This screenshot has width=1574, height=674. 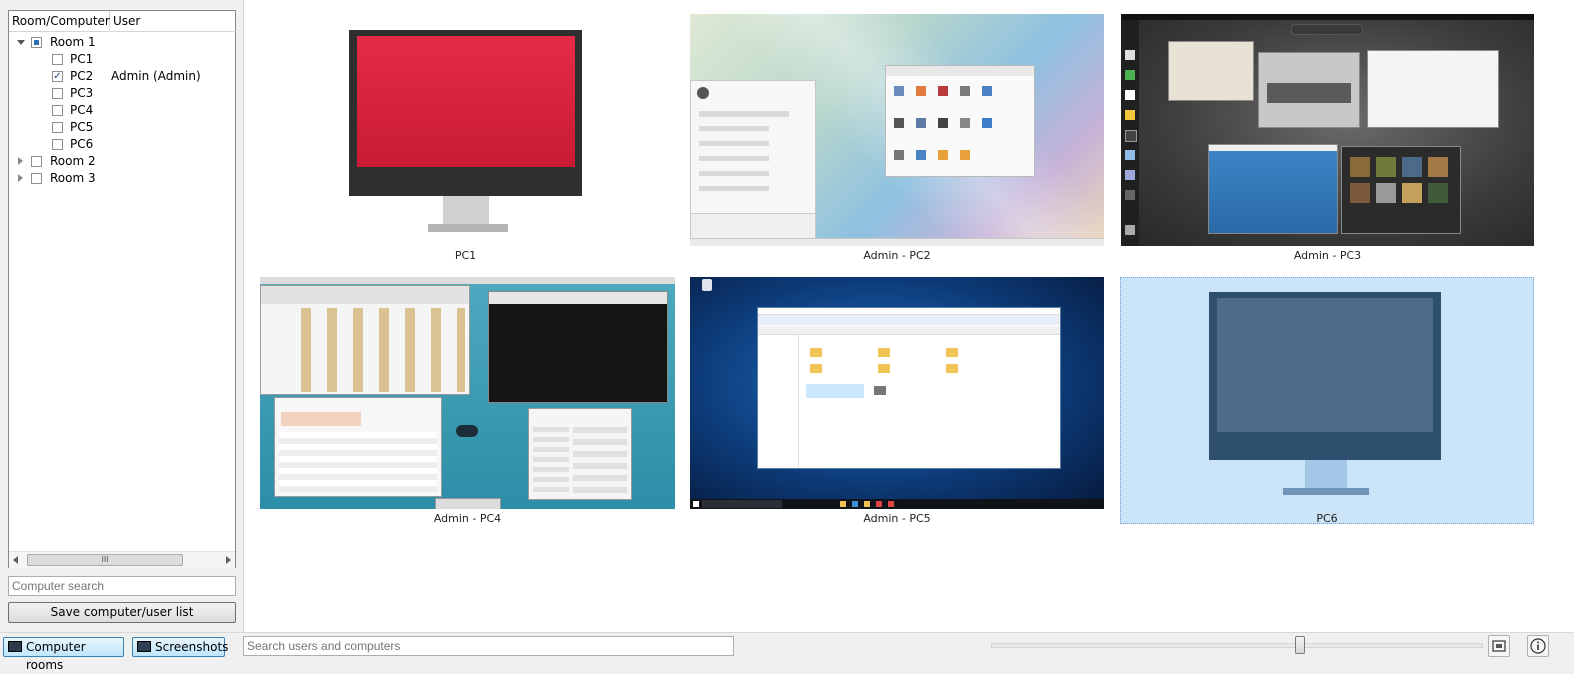 I want to click on tile-caption: PC6, so click(x=1327, y=518).